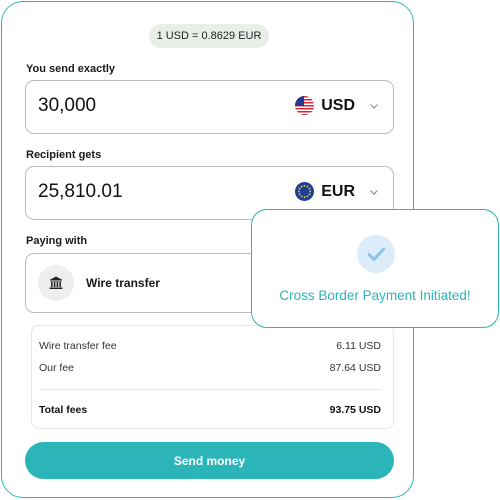 This screenshot has width=500, height=500. What do you see at coordinates (71, 69) in the screenshot?
I see `send-amount-label: You send exactly` at bounding box center [71, 69].